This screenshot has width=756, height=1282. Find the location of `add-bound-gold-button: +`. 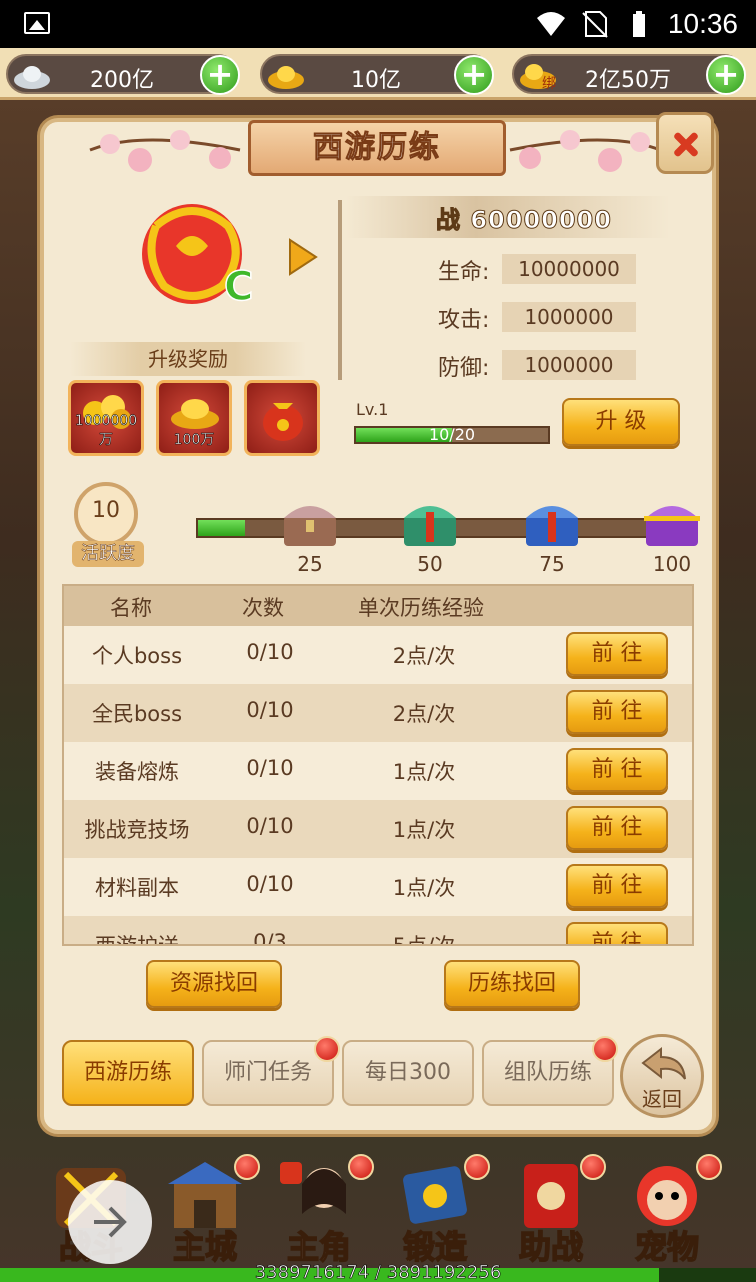

add-bound-gold-button: + is located at coordinates (726, 75).